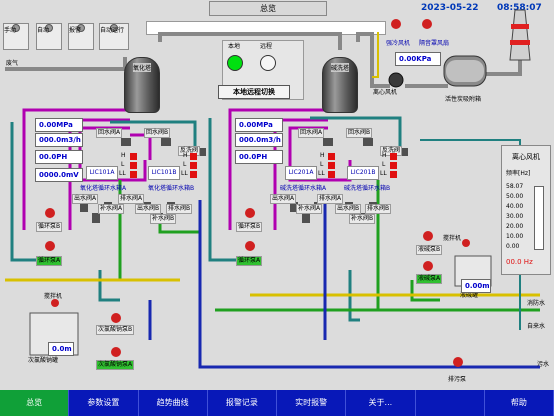  What do you see at coordinates (142, 67) in the screenshot?
I see `tower-label: 氧化塔` at bounding box center [142, 67].